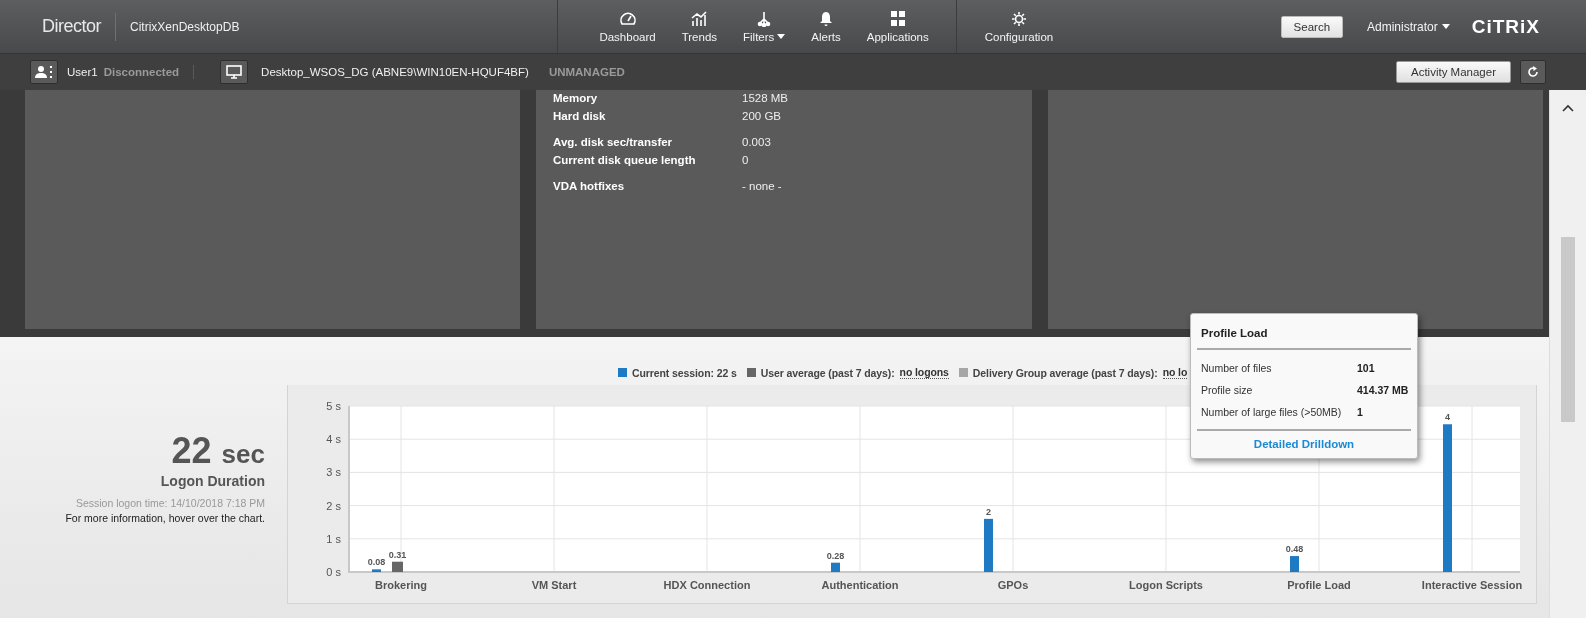 The width and height of the screenshot is (1586, 618). What do you see at coordinates (1013, 585) in the screenshot?
I see `category-label: GPOs` at bounding box center [1013, 585].